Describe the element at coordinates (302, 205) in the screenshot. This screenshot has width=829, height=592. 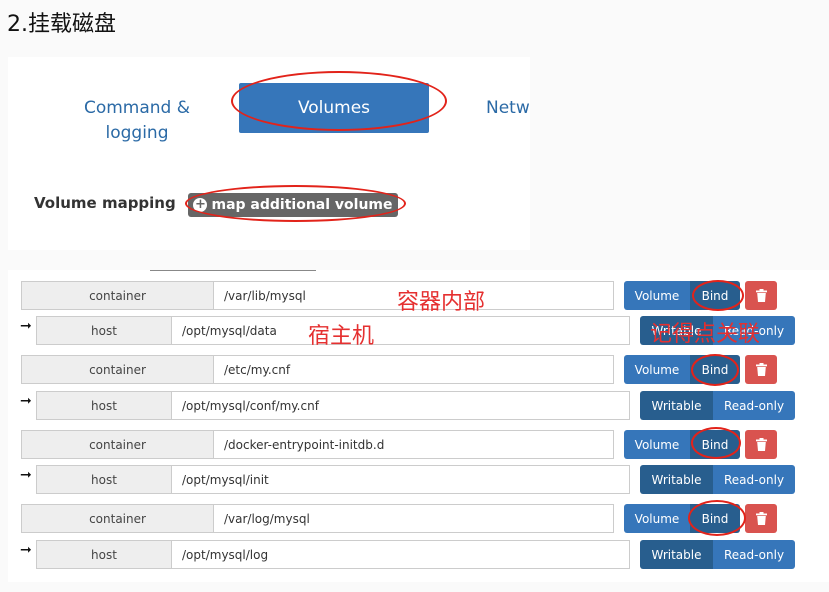
I see `map-additional-volume-label: map additional volume` at that location.